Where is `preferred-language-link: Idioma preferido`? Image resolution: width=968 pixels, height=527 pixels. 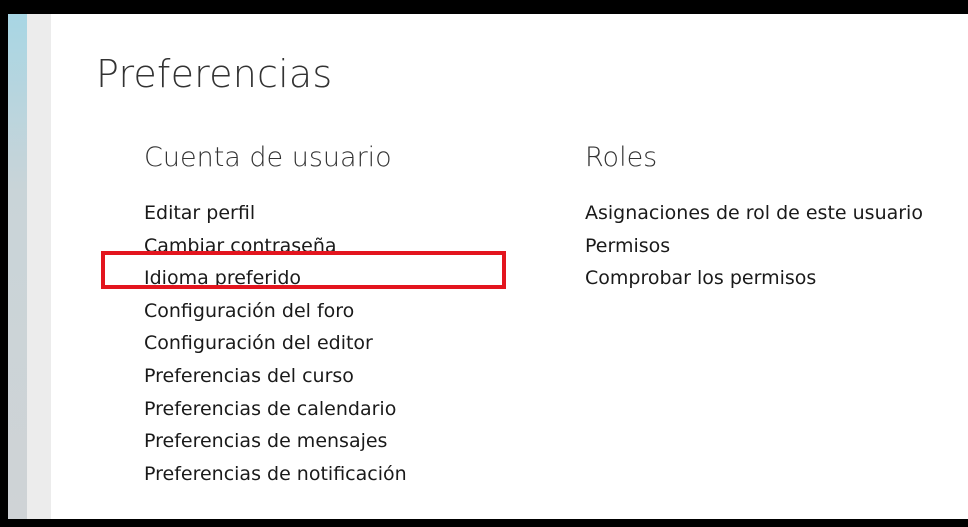 preferred-language-link: Idioma preferido is located at coordinates (222, 278).